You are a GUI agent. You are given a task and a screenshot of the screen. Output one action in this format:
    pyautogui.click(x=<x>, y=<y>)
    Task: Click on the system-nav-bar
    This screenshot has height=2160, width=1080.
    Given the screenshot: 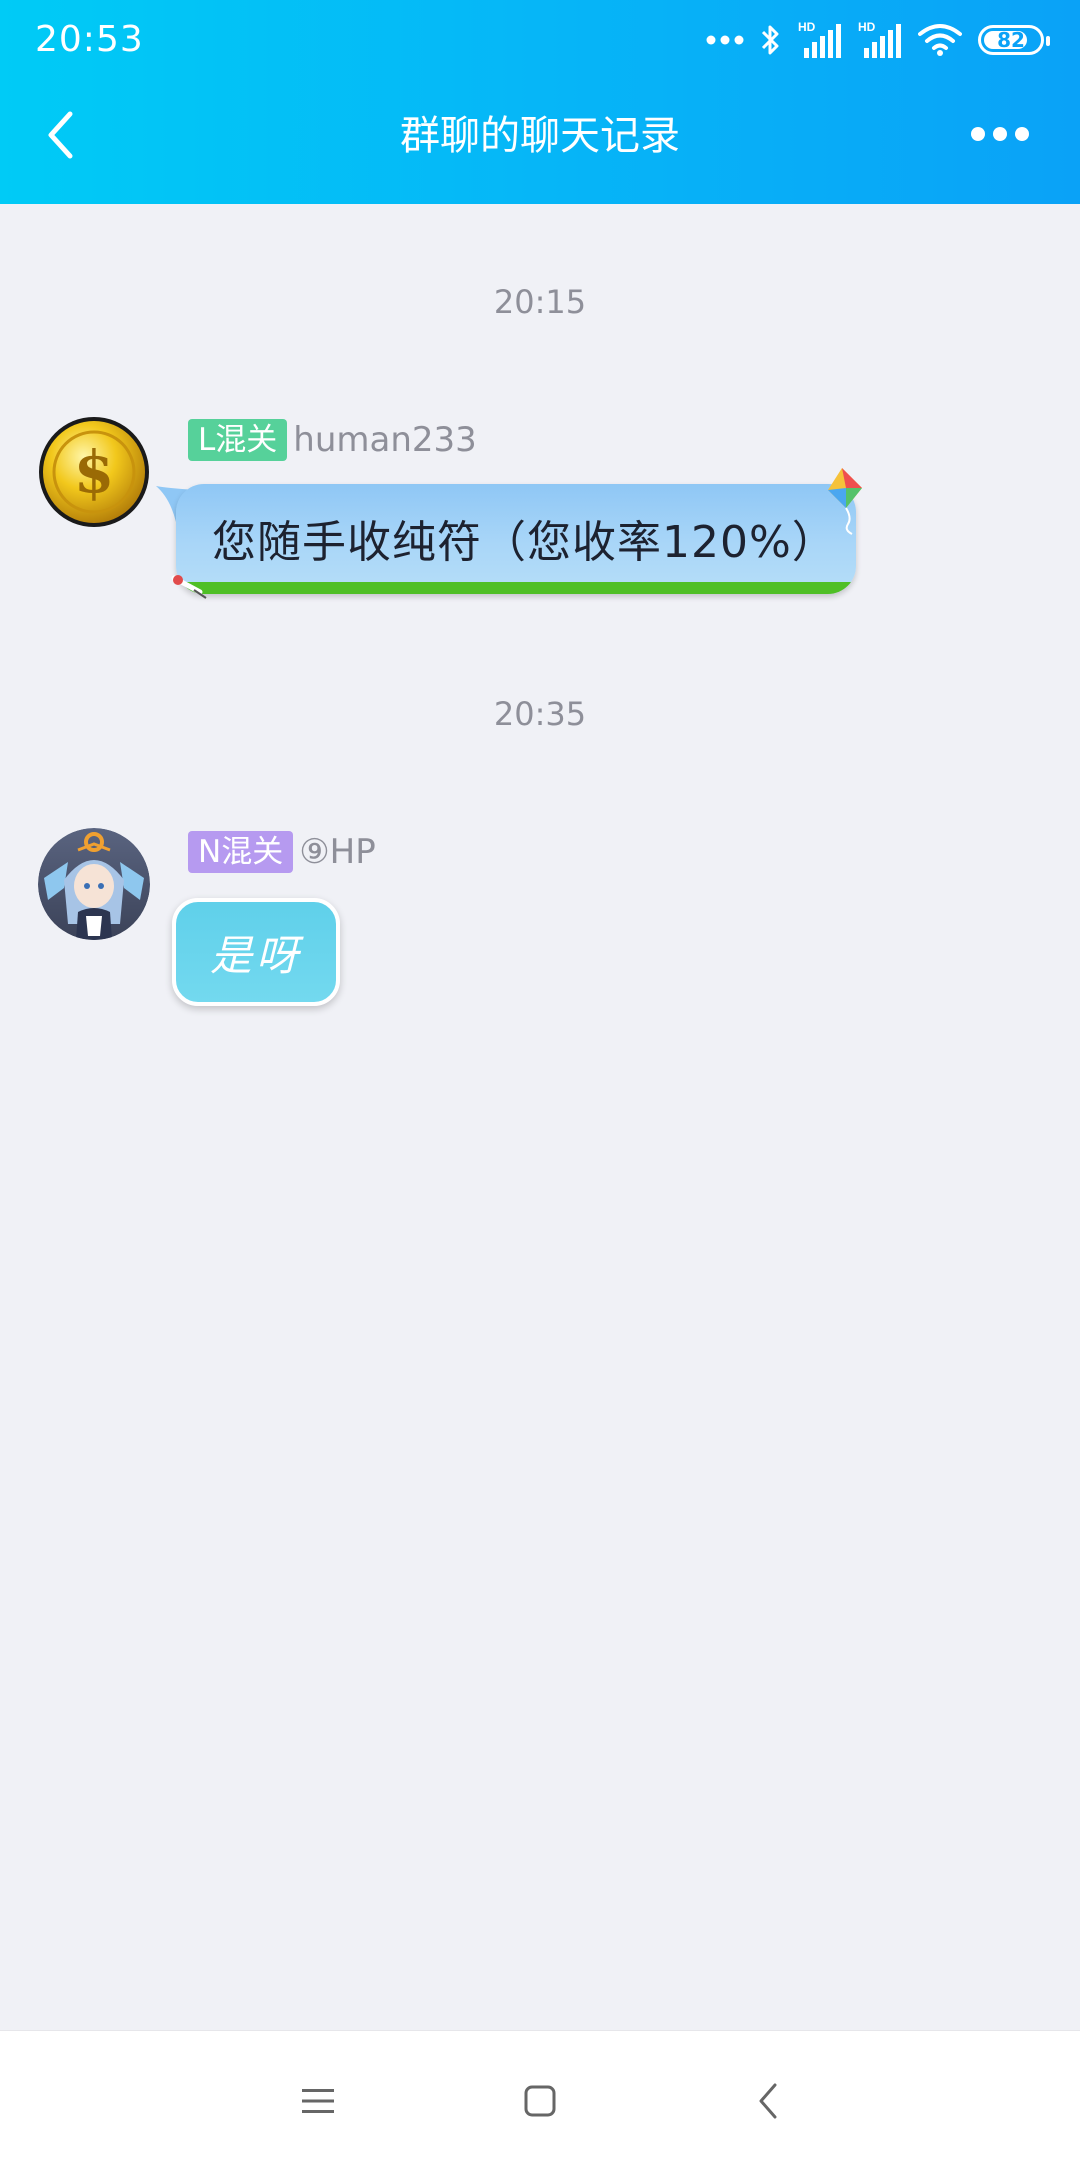 What is the action you would take?
    pyautogui.click(x=540, y=2095)
    